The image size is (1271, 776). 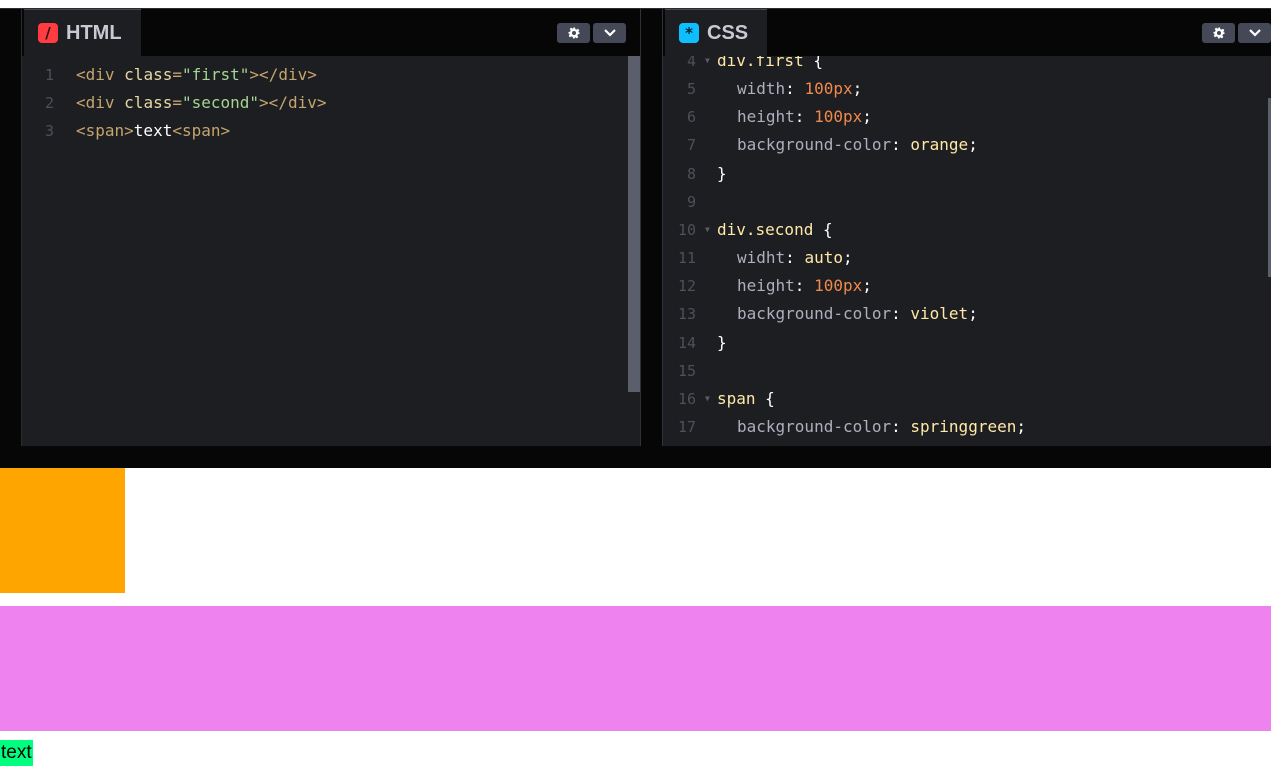 What do you see at coordinates (177, 102) in the screenshot?
I see `code-token: =` at bounding box center [177, 102].